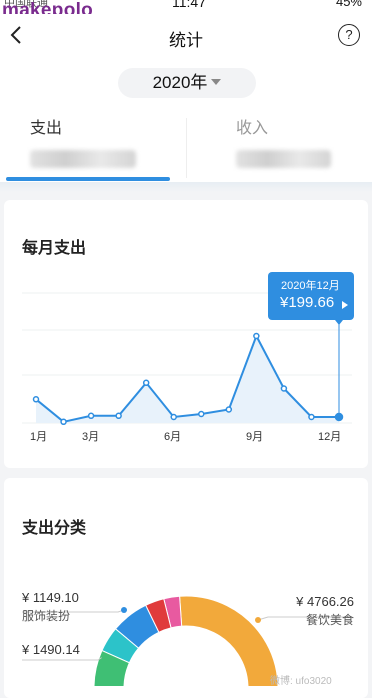 The height and width of the screenshot is (698, 372). I want to click on donut-slice, so click(229, 640).